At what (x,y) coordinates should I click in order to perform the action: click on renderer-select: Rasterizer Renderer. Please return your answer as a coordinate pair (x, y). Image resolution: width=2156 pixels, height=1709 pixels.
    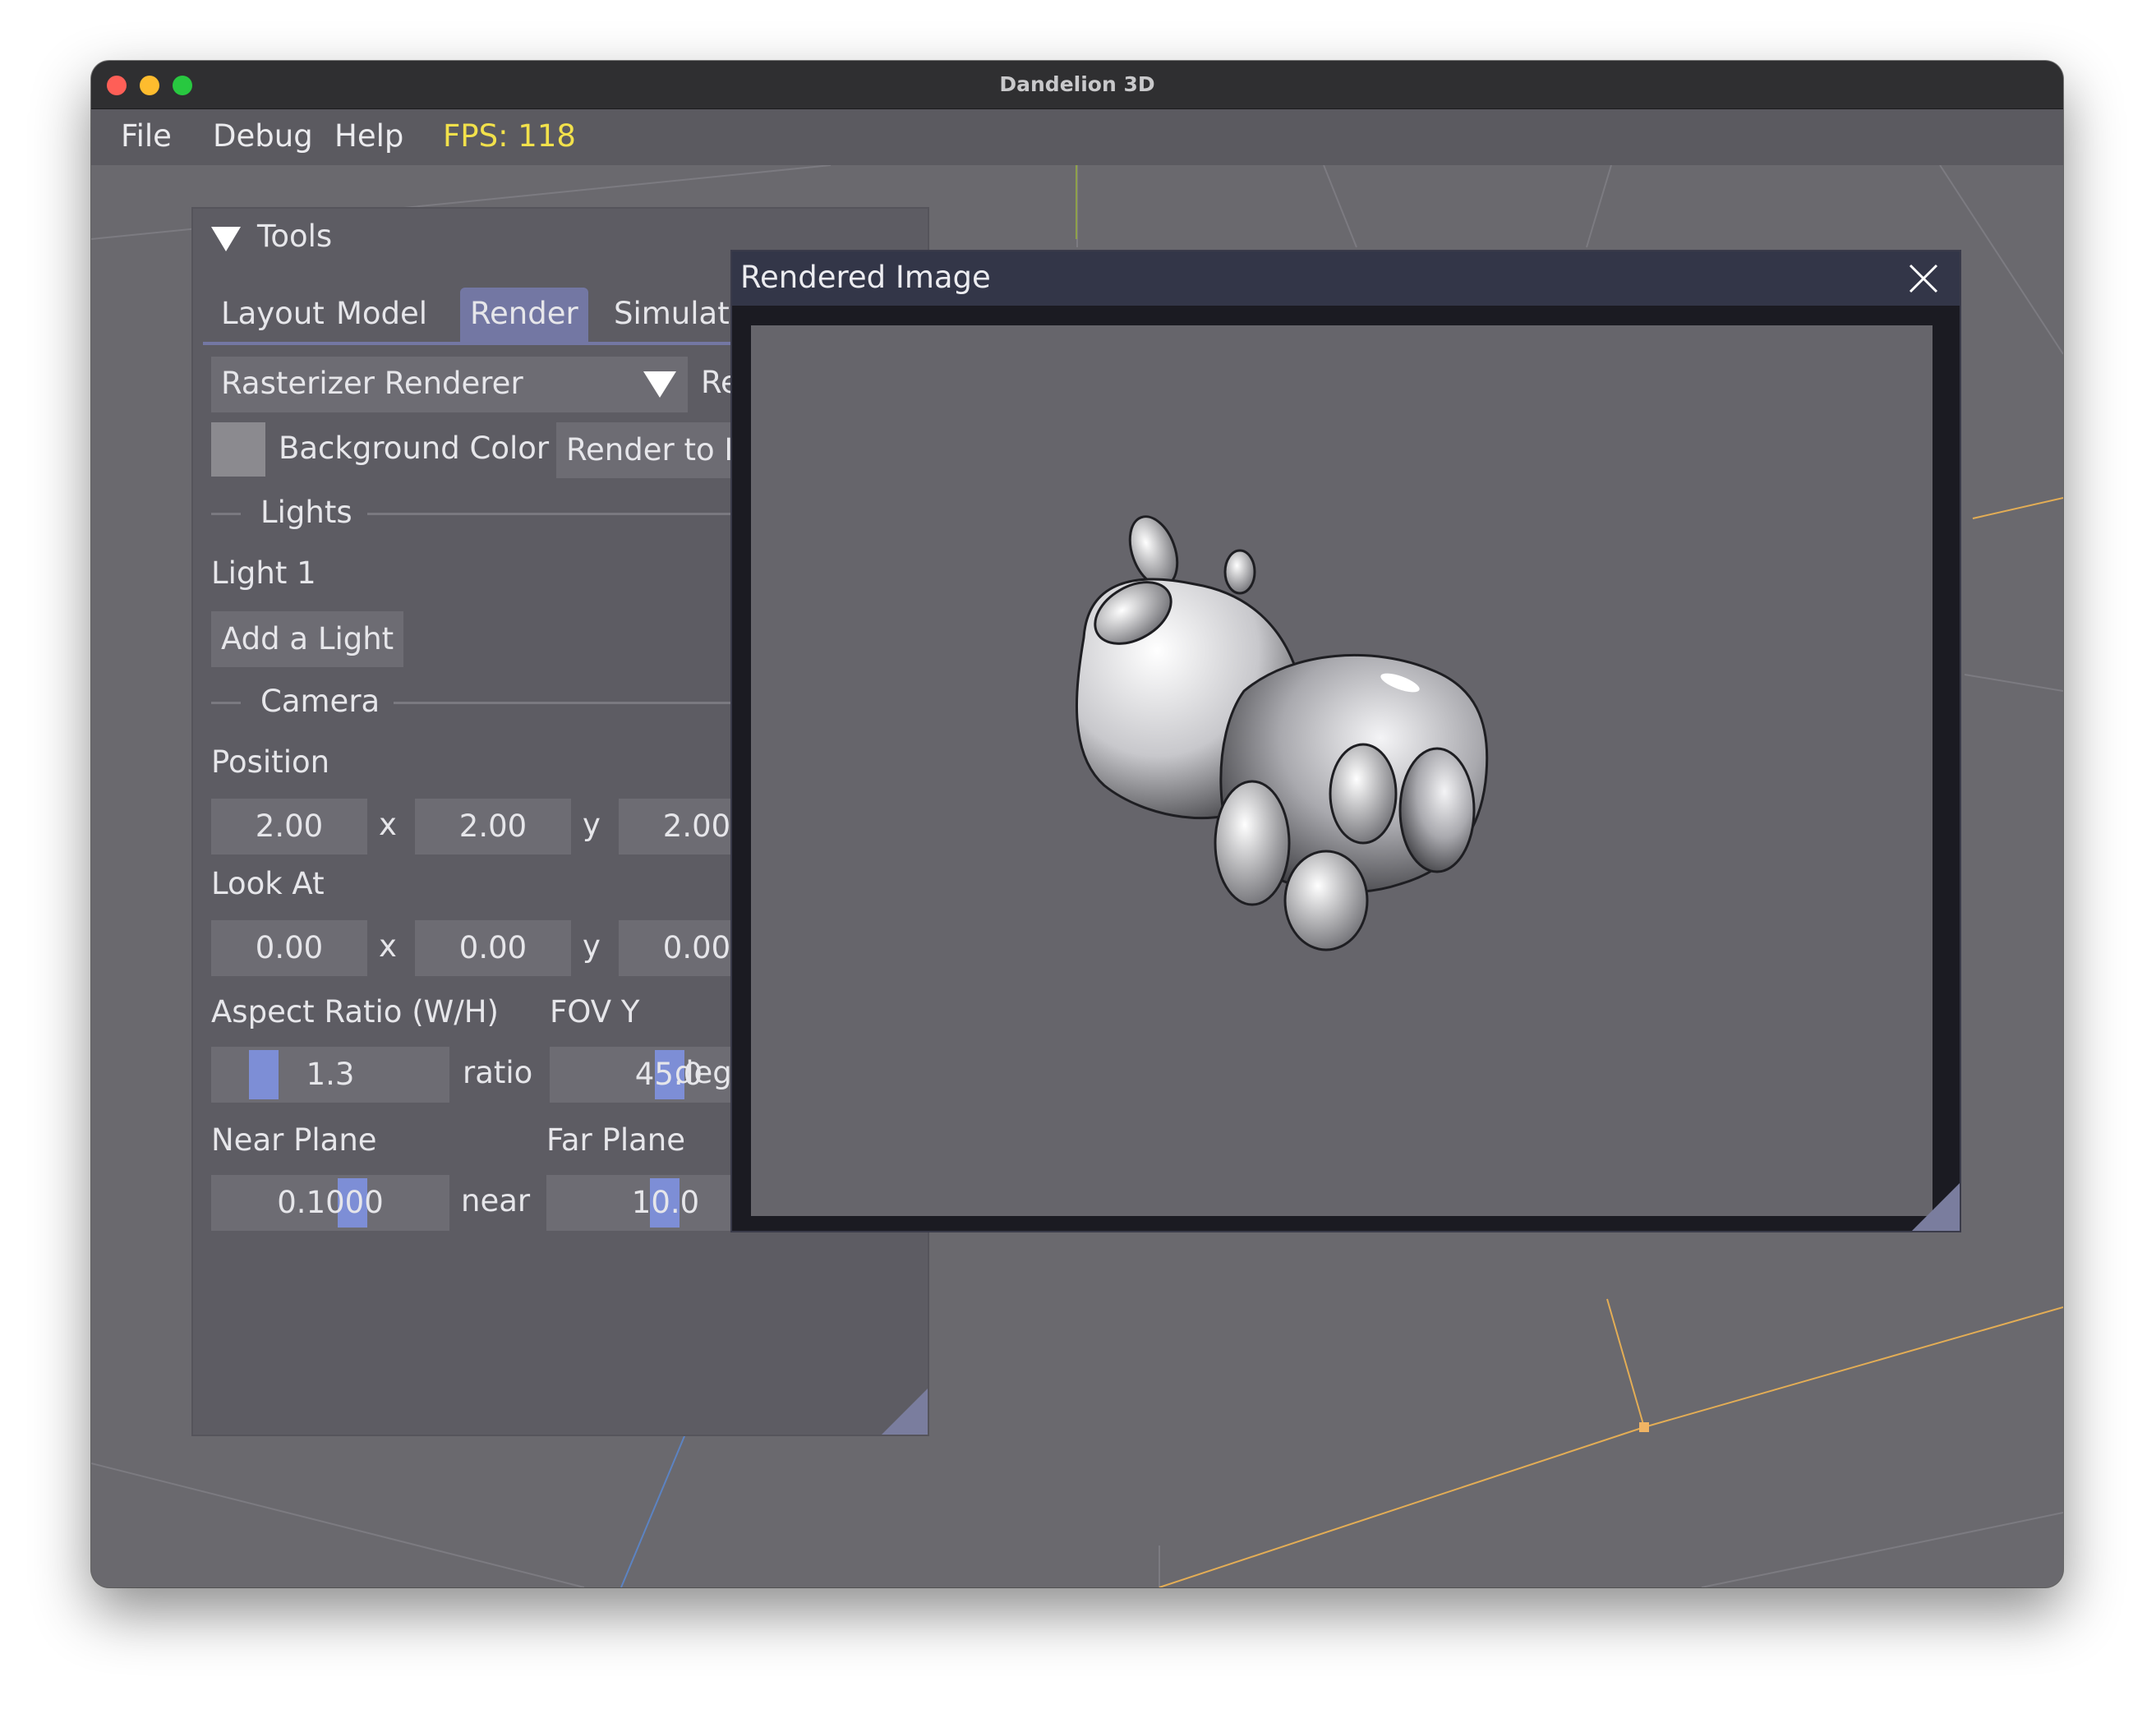
    Looking at the image, I should click on (449, 384).